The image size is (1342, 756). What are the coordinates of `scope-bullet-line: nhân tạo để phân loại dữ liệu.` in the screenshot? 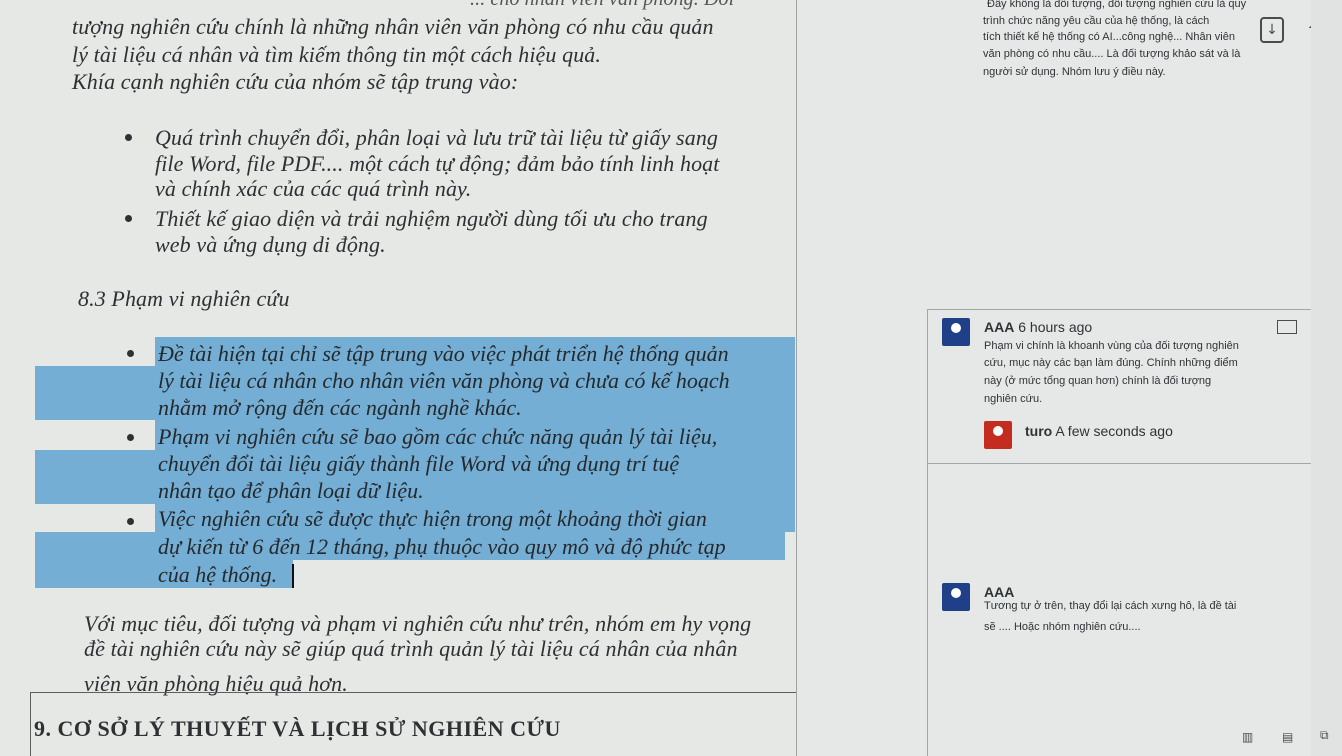 It's located at (291, 490).